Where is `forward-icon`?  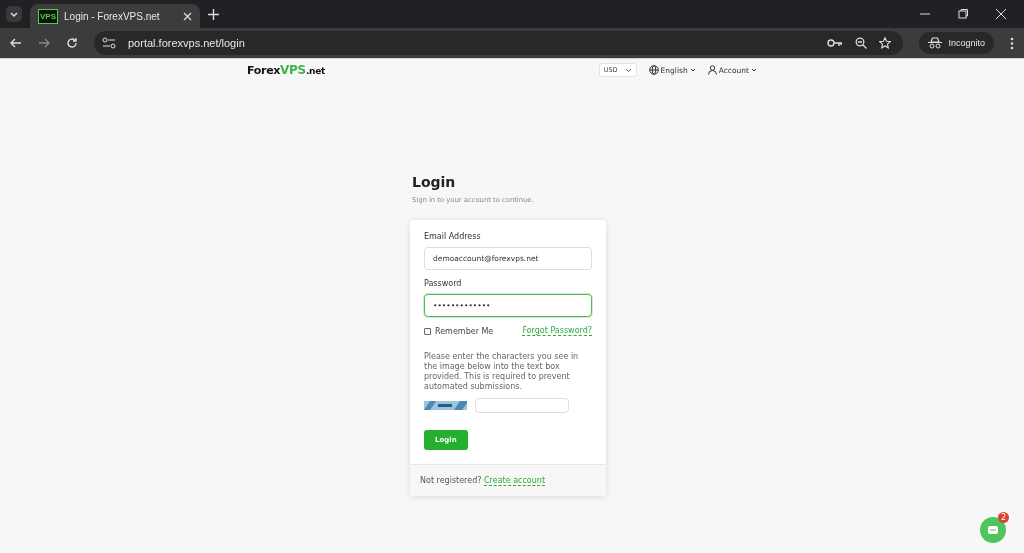 forward-icon is located at coordinates (44, 43).